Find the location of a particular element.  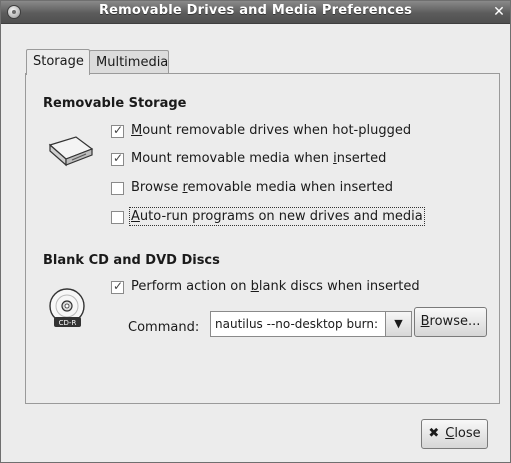

blank-discs-heading: Blank CD and DVD Discs is located at coordinates (131, 260).